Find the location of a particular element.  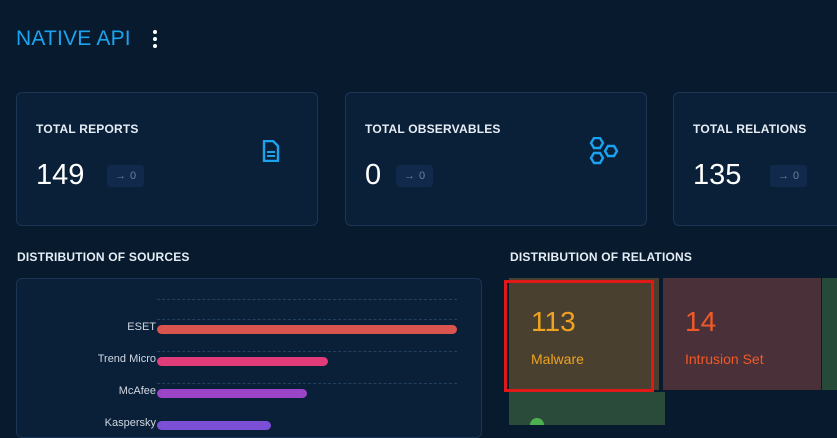

card-label: TOTAL OBSERVABLES is located at coordinates (433, 129).